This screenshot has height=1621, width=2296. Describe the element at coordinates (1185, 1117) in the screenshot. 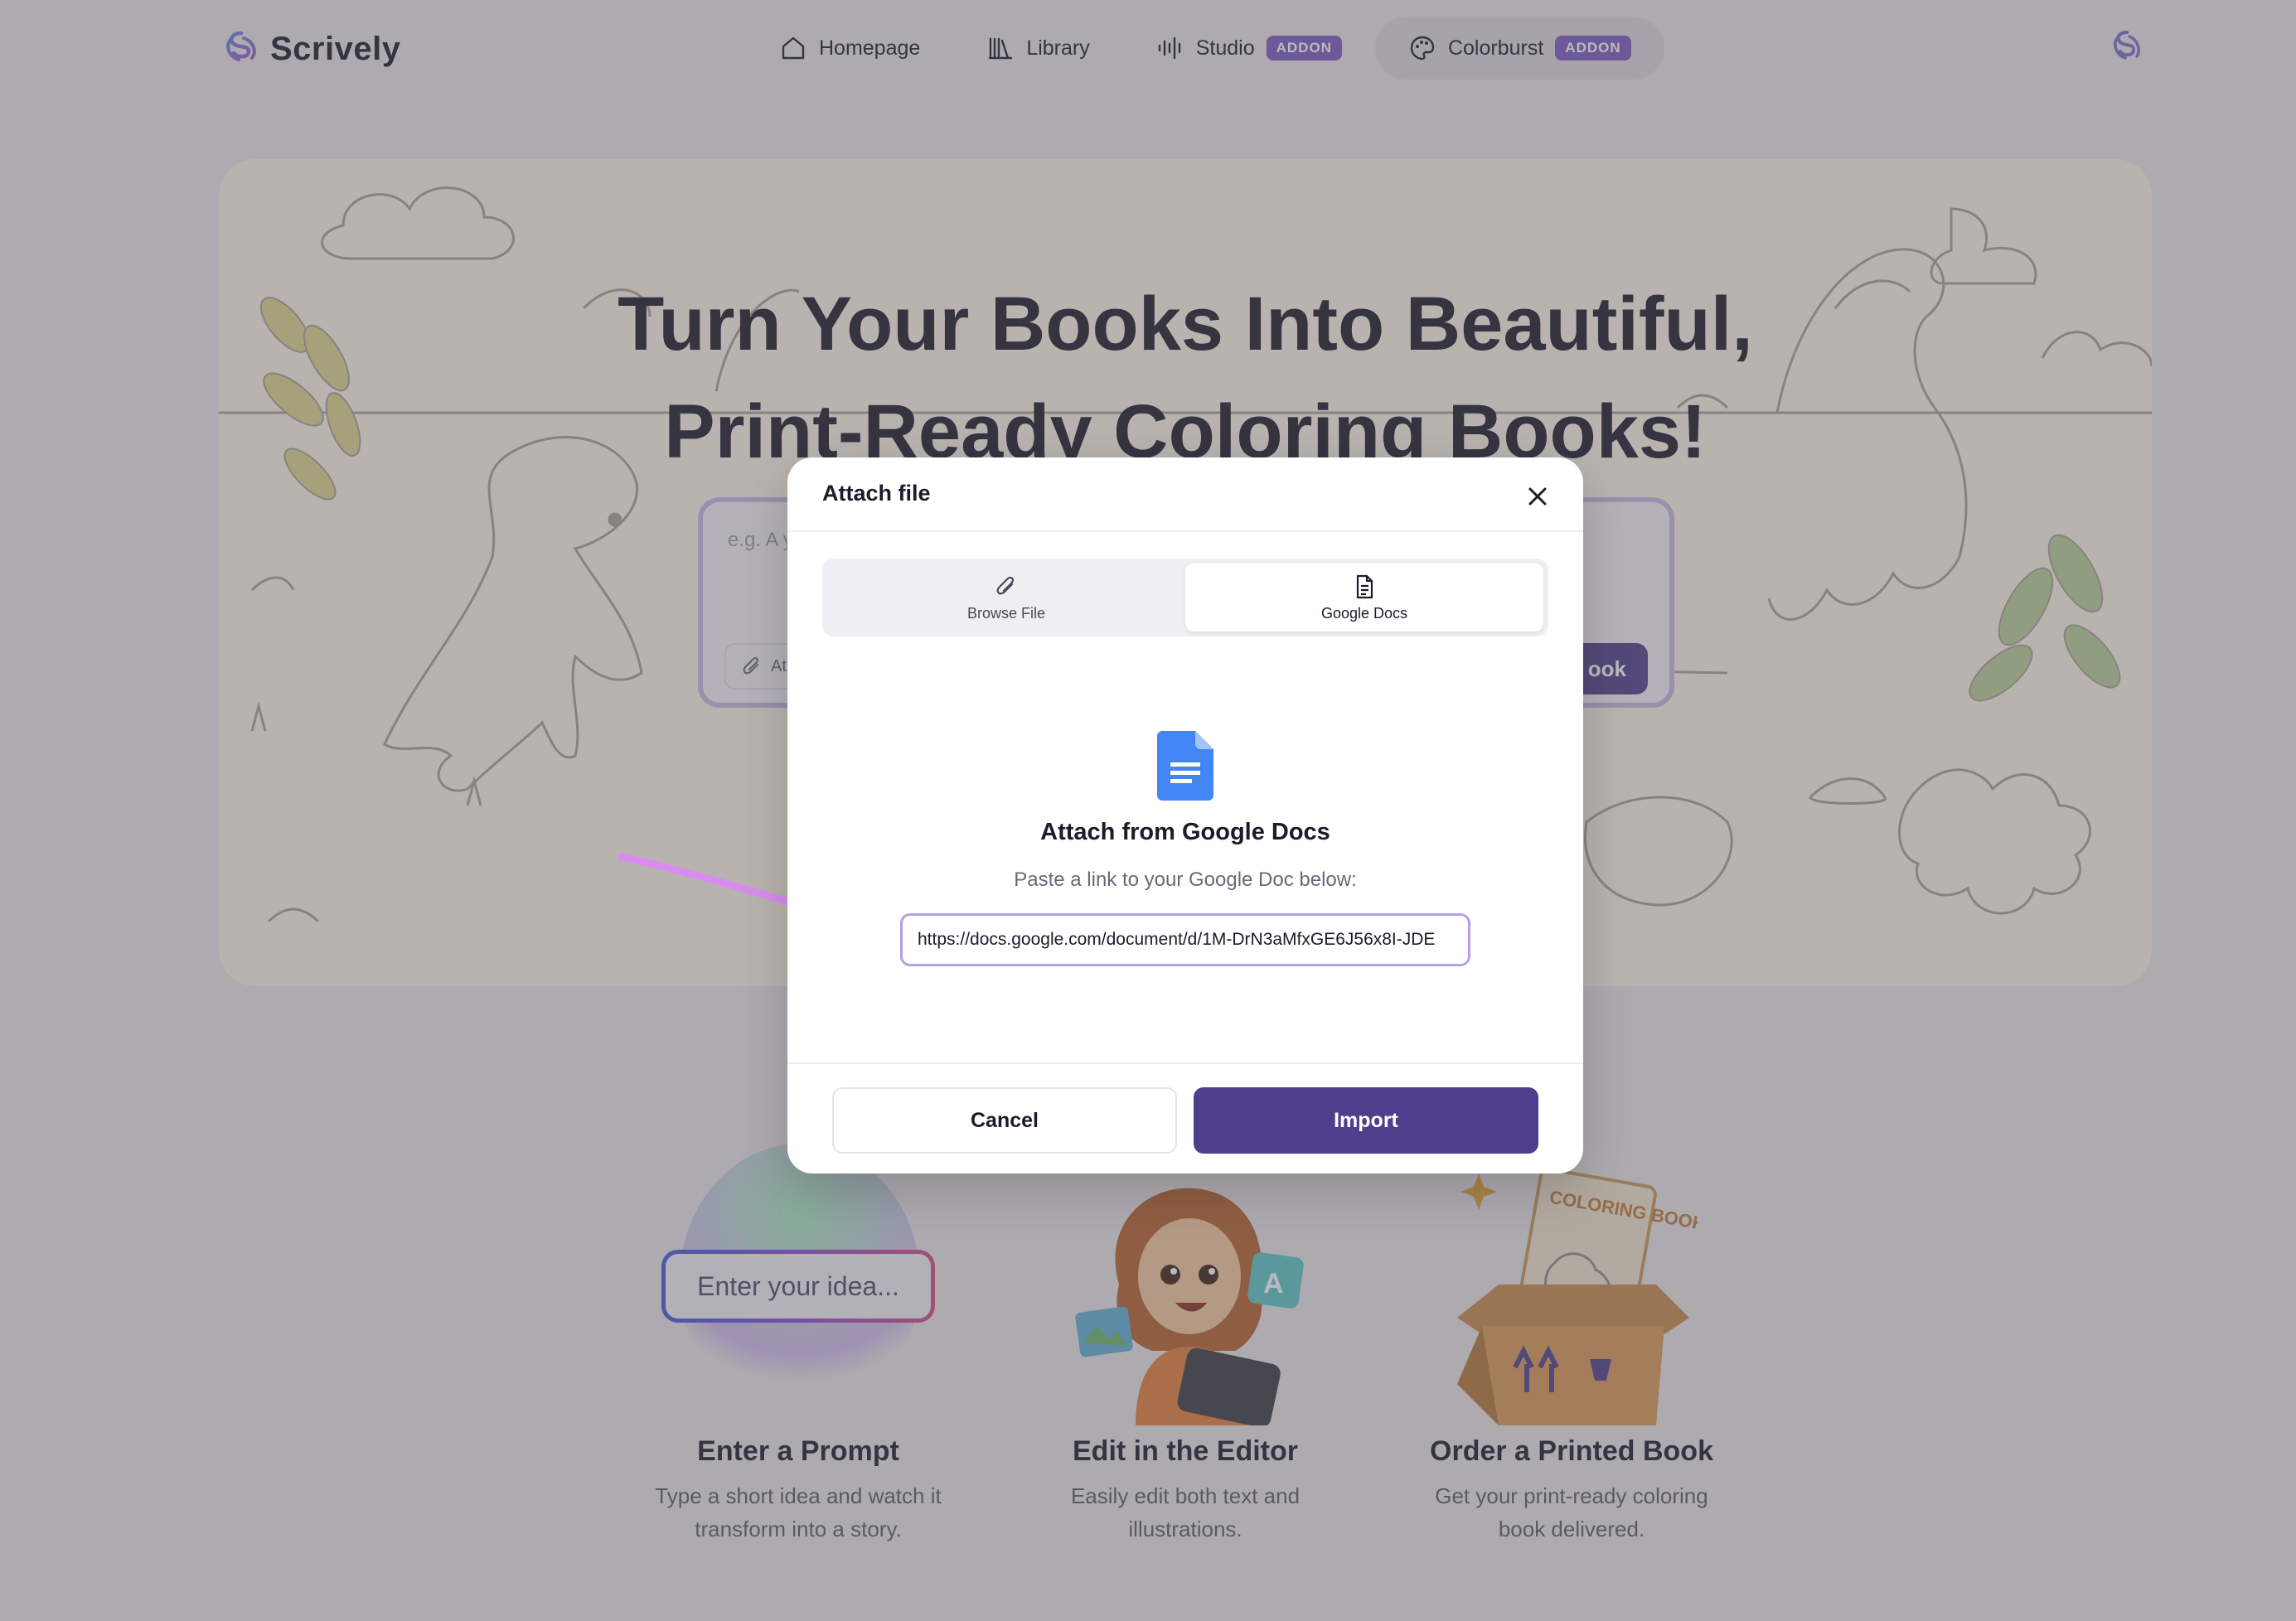

I see `modal-footer: Cancel Import` at that location.